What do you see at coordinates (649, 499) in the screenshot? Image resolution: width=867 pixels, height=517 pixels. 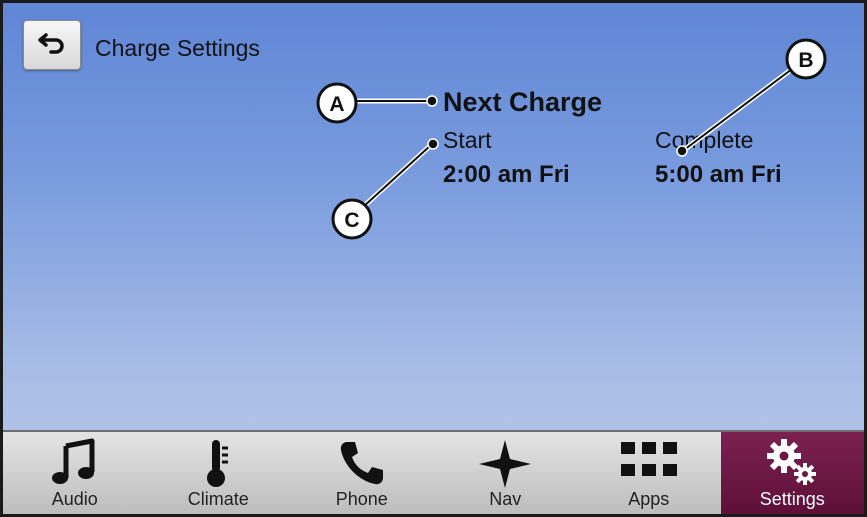 I see `nav-label-apps: Apps` at bounding box center [649, 499].